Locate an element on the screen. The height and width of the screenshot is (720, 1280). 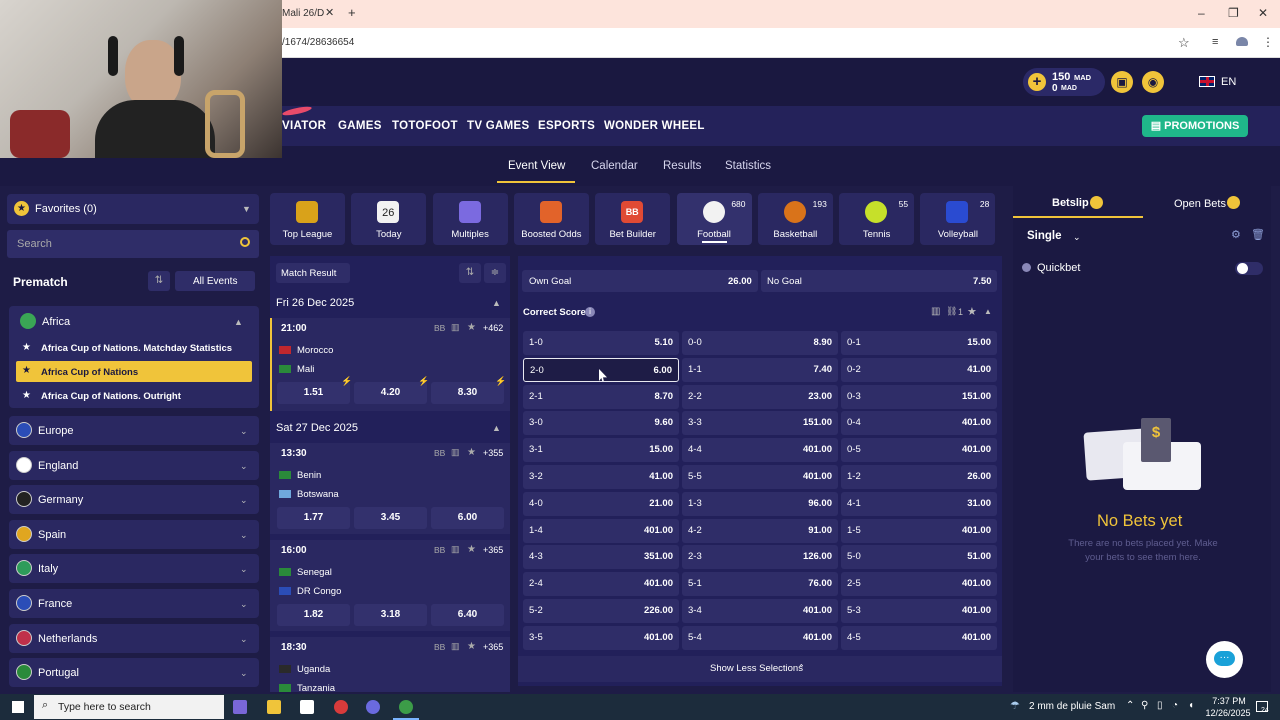
profile-icon is located at coordinates (1242, 41).